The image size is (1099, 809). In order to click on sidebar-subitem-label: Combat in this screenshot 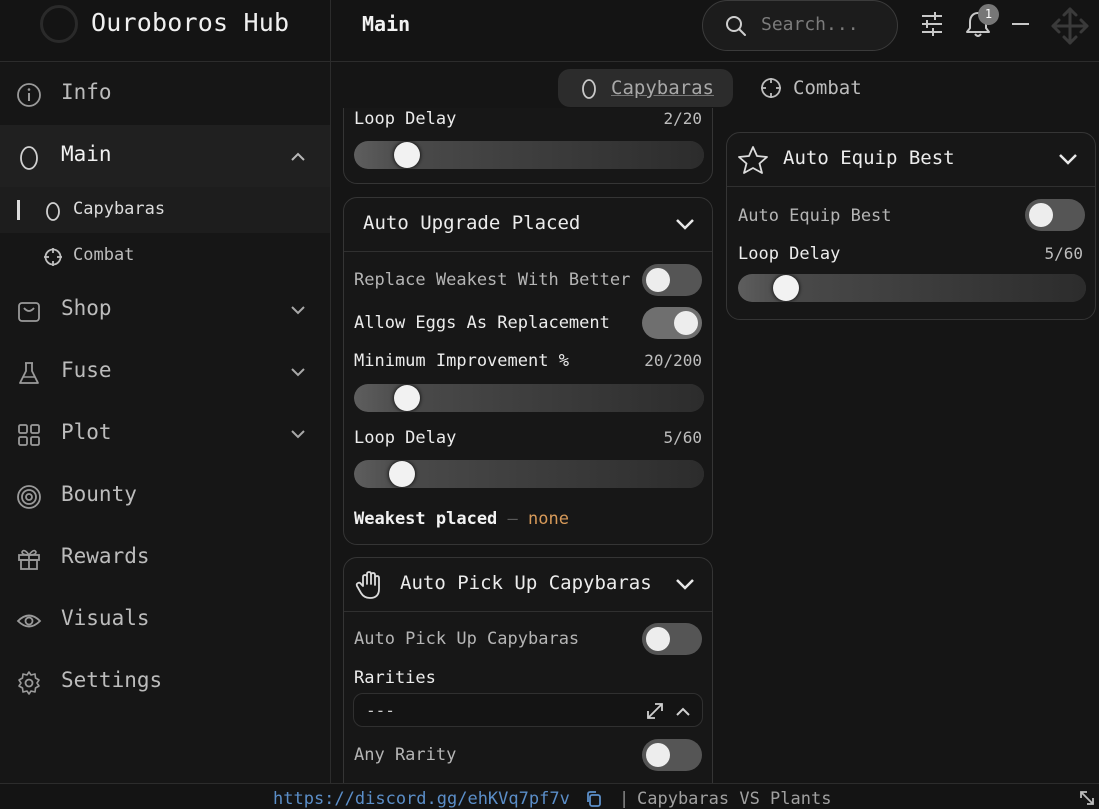, I will do `click(104, 255)`.